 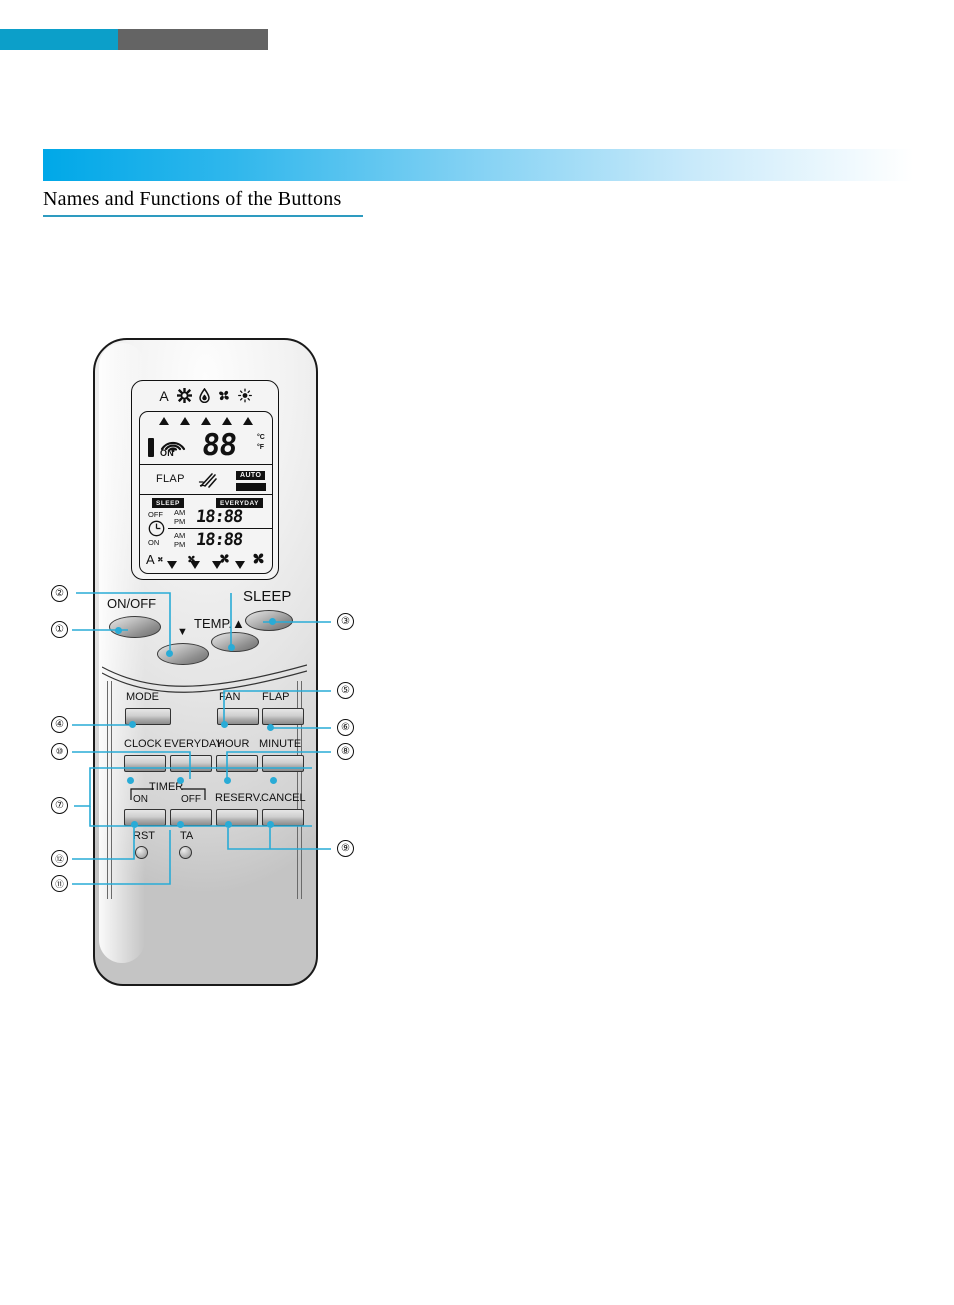 I want to click on lcd-auto-level-bar, so click(x=251, y=487).